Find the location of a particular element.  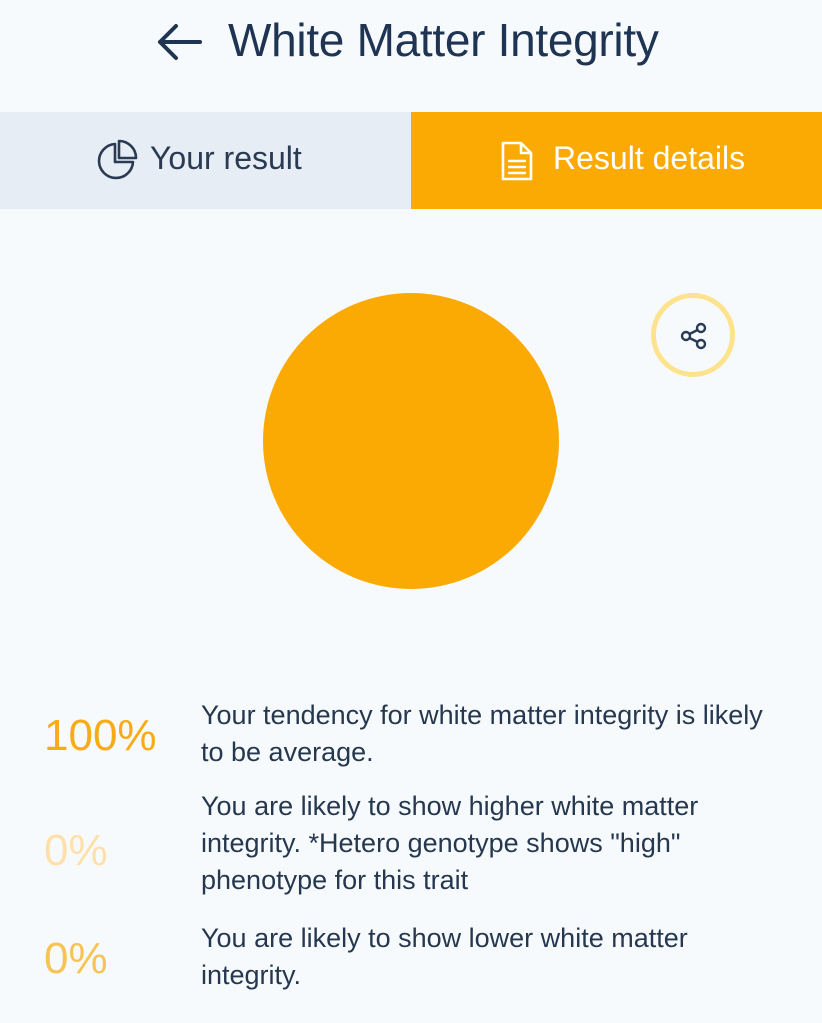

tab-result-details: Result details is located at coordinates (616, 160).